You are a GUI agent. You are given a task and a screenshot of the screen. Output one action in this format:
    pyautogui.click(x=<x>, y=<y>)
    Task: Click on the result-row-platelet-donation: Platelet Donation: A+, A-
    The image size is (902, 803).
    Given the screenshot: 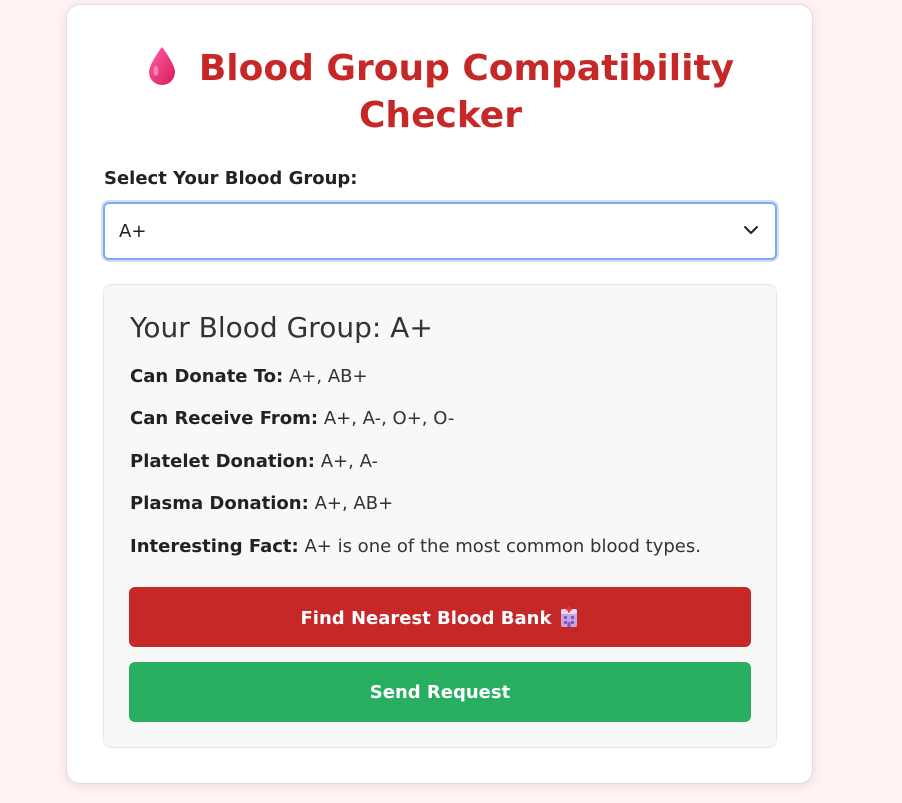 What is the action you would take?
    pyautogui.click(x=254, y=461)
    